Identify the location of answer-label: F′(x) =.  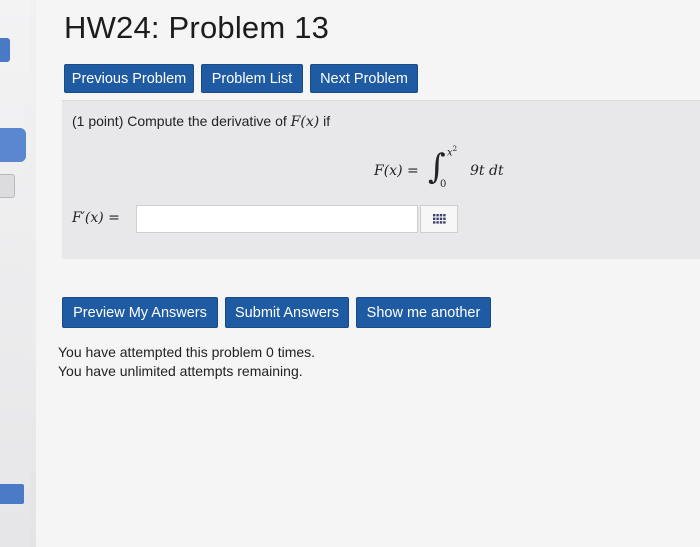
(96, 218).